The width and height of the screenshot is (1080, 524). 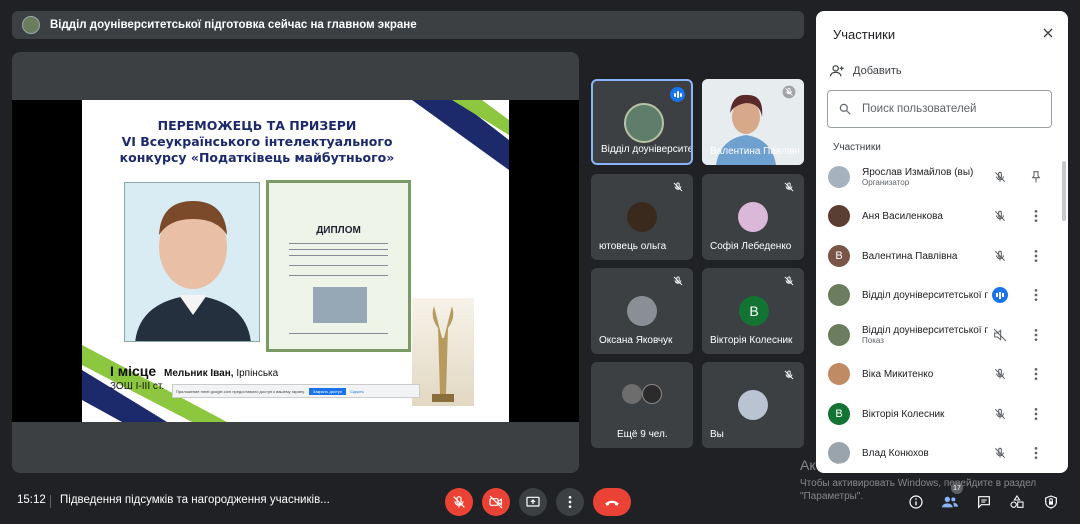 I want to click on divider, so click(x=50, y=501).